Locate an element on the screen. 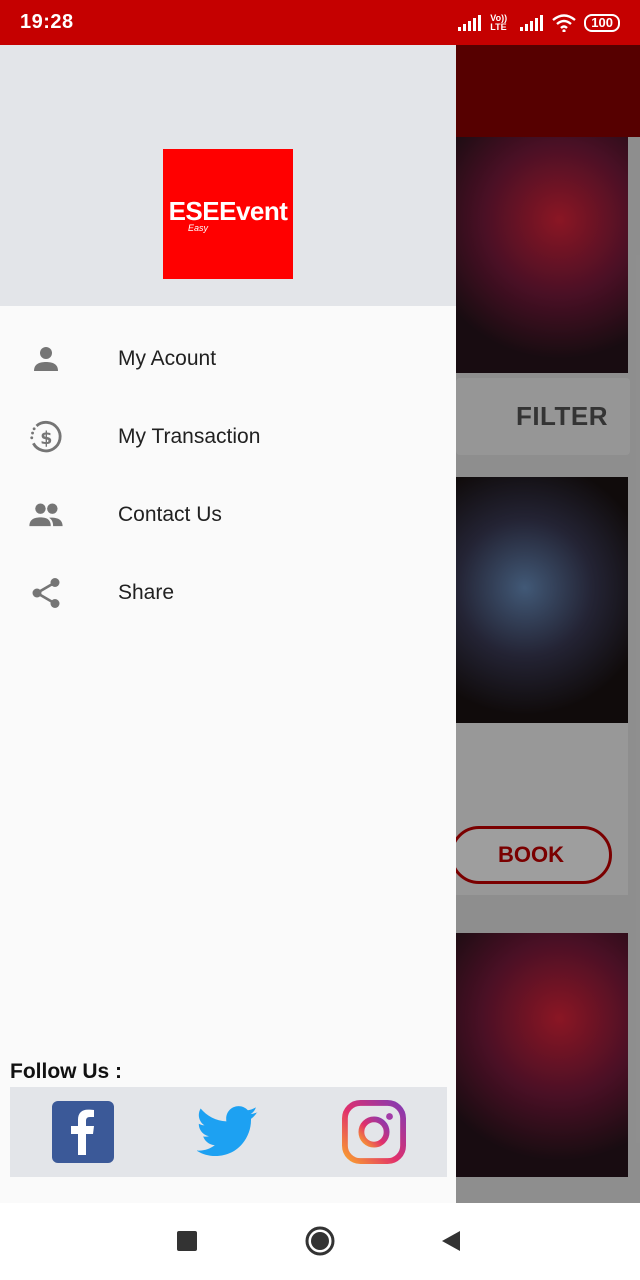 The width and height of the screenshot is (640, 1280). battery-icon: 100 is located at coordinates (602, 22).